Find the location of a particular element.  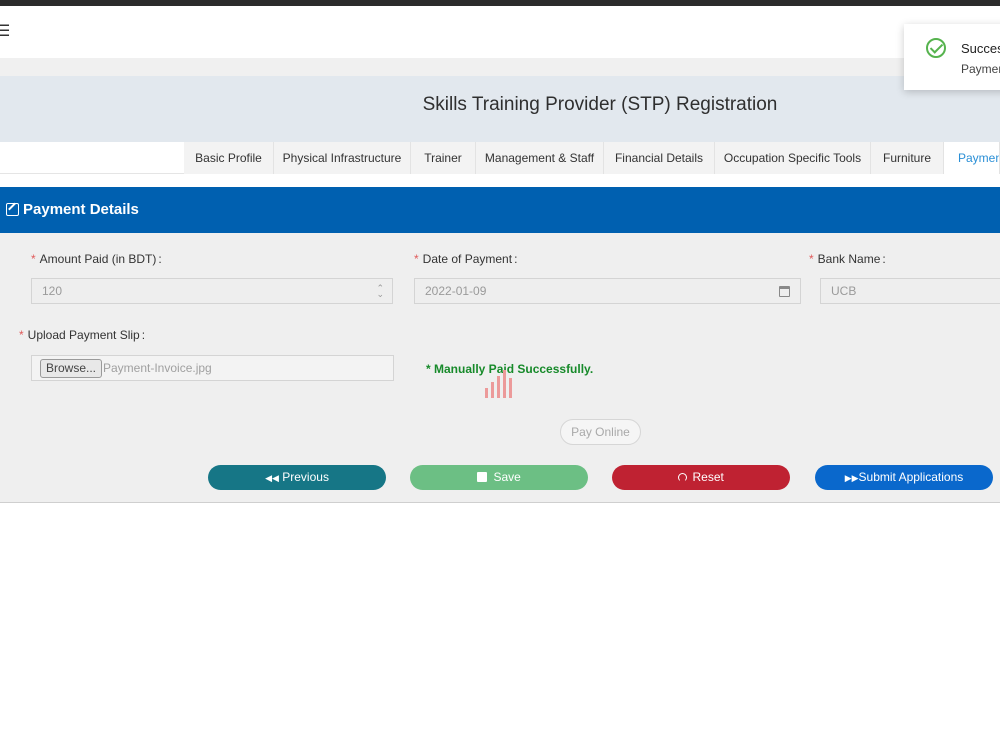

bank-name-label: * Bank Name: is located at coordinates (847, 259).